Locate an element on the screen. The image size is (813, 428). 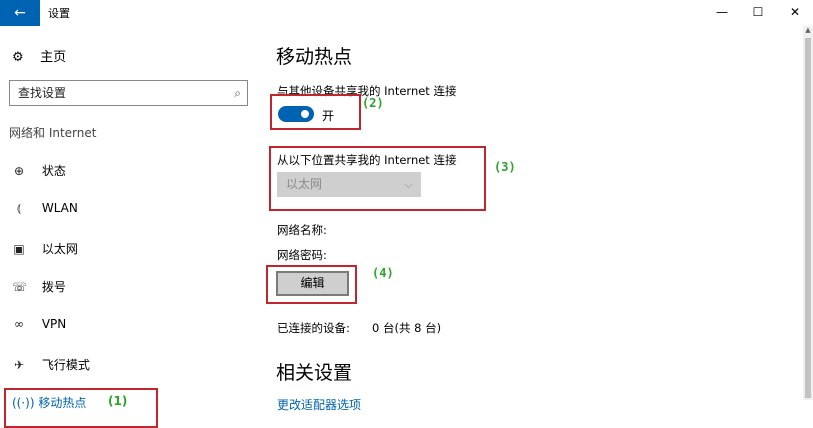
related-settings-heading: 相关设置 is located at coordinates (314, 373).